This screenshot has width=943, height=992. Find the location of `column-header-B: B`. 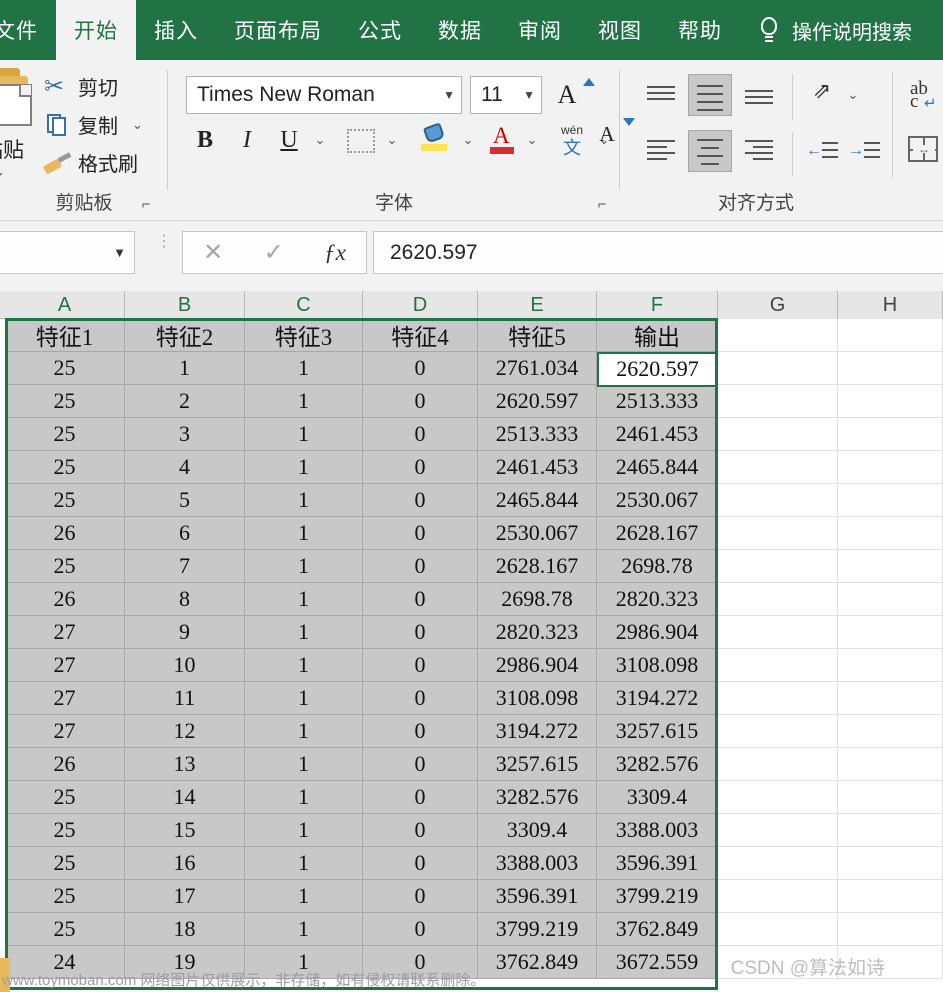

column-header-B: B is located at coordinates (185, 305).